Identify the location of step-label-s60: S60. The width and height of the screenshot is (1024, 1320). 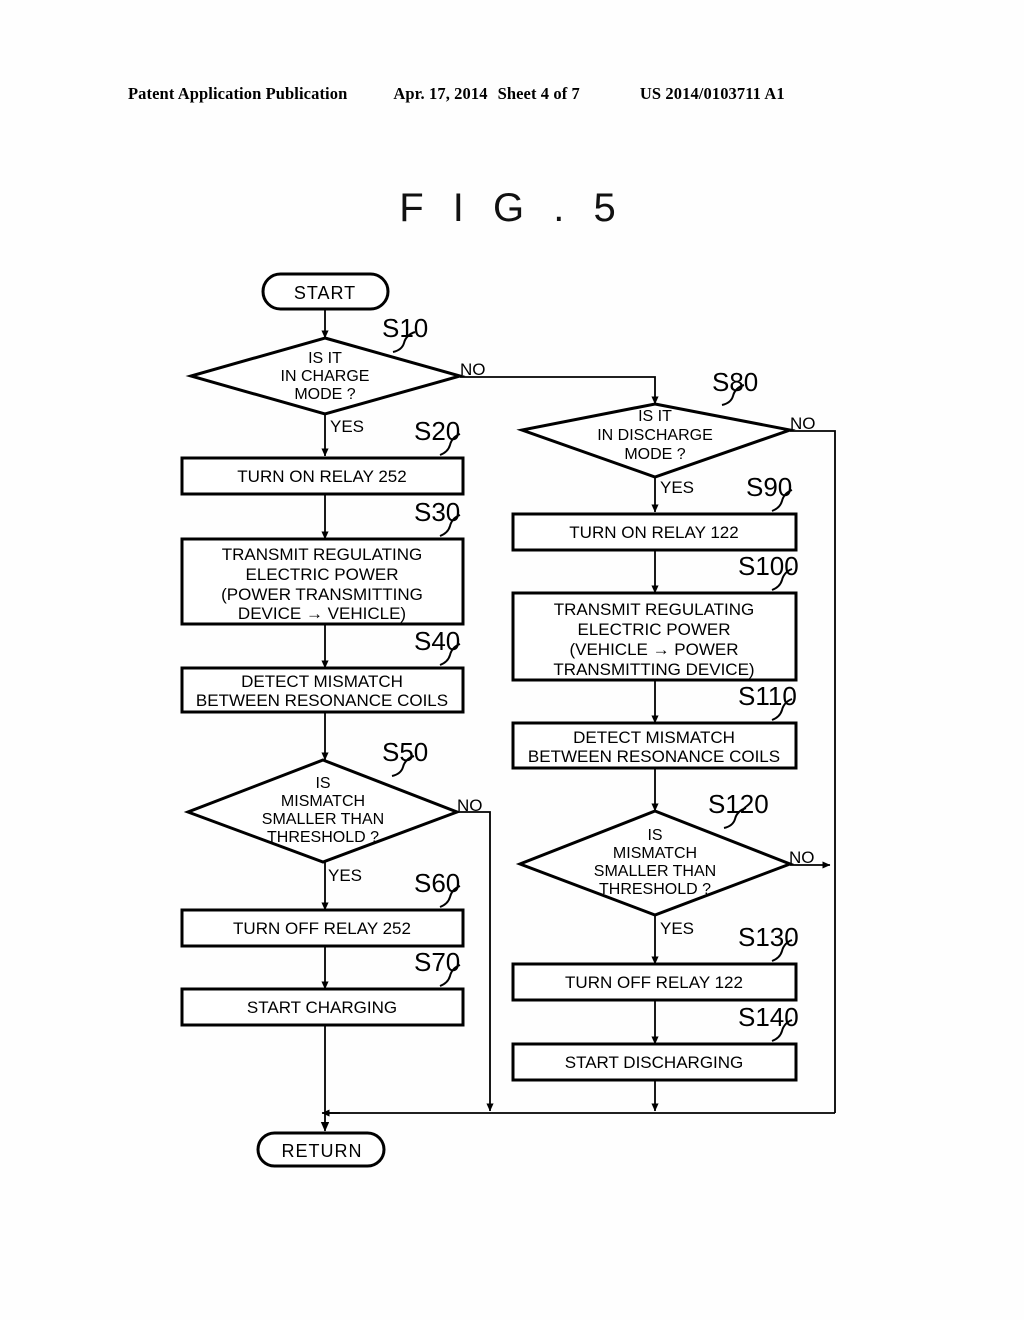
(437, 883).